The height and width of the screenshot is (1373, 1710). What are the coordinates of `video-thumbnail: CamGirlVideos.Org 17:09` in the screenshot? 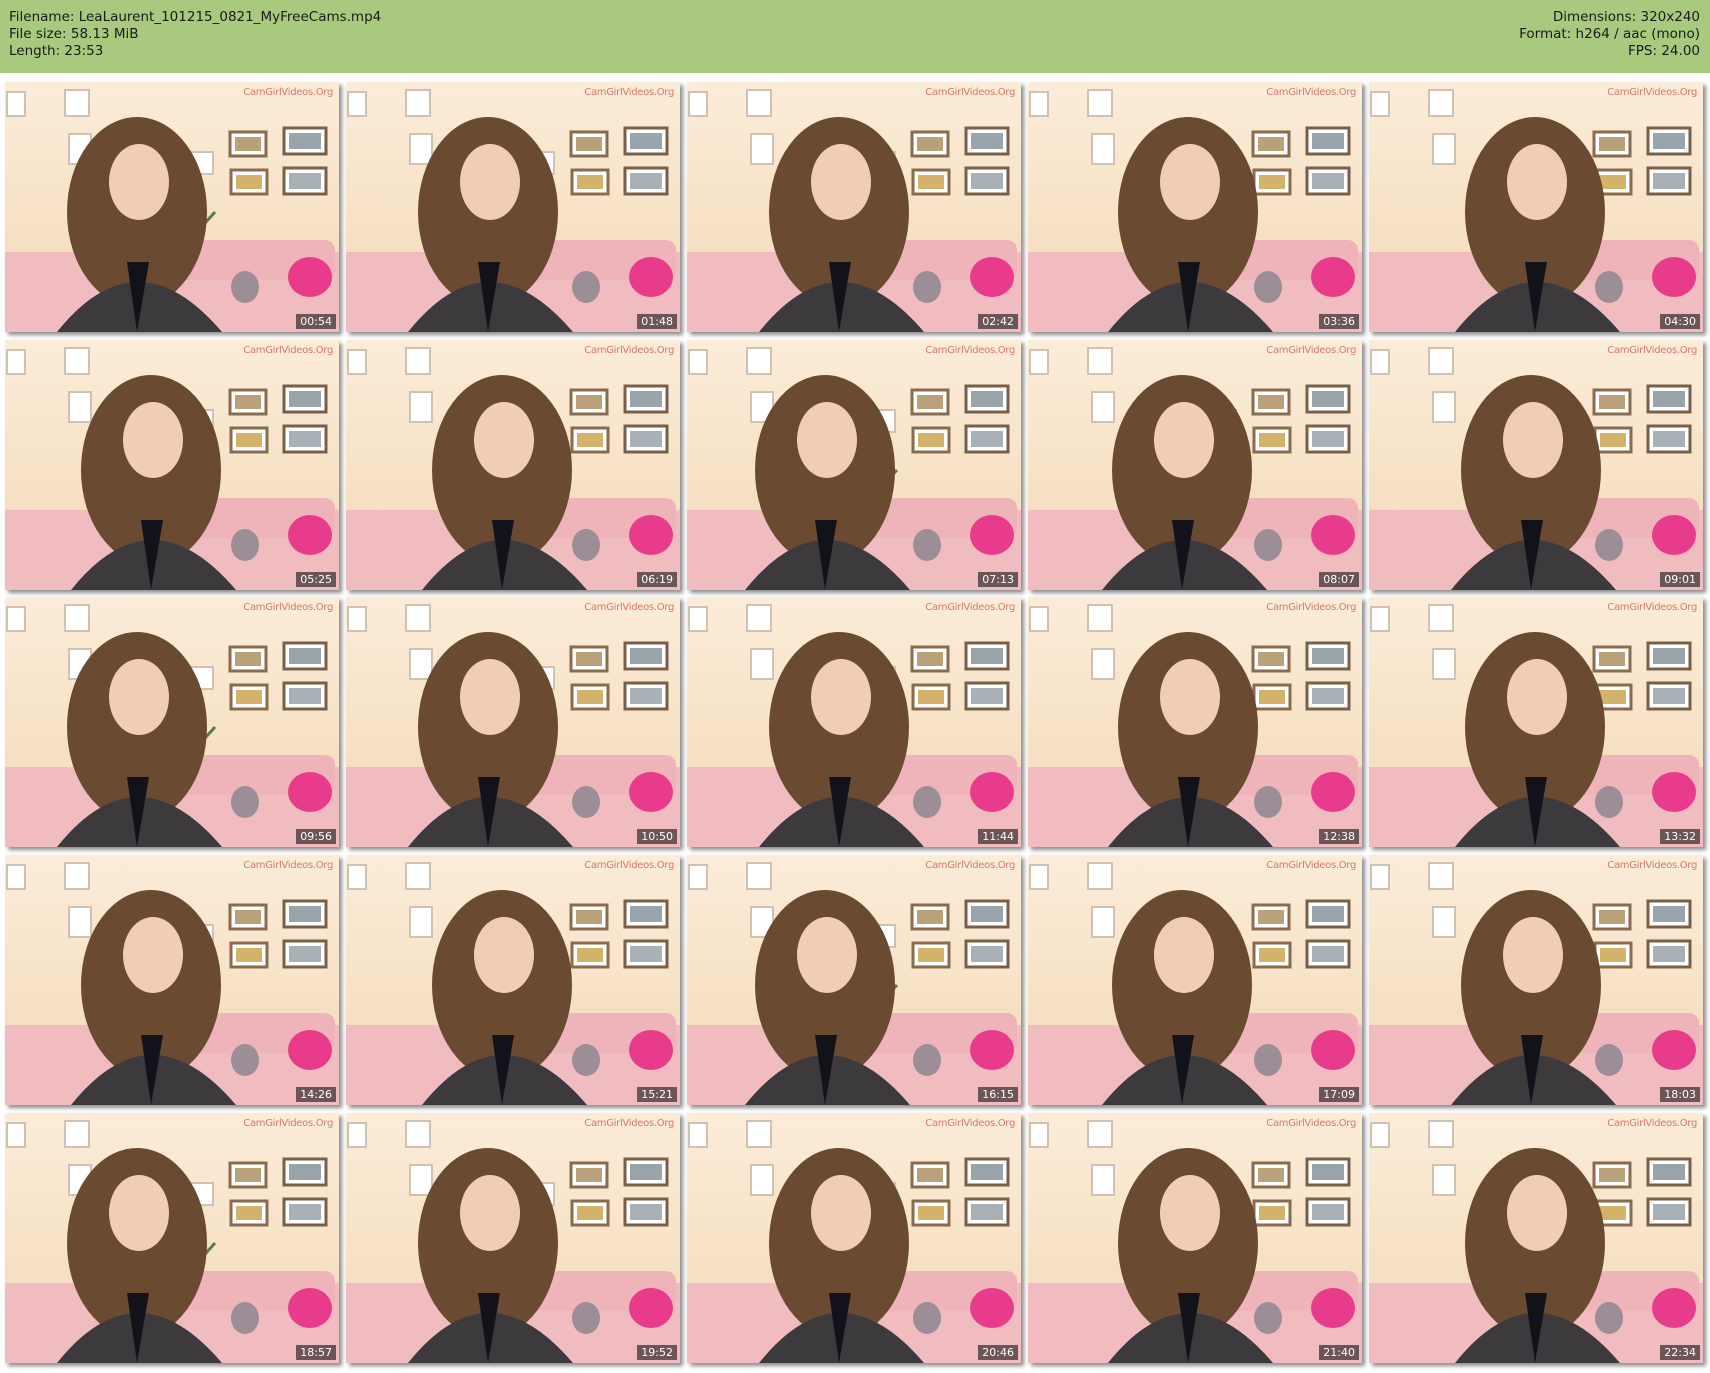 It's located at (1195, 980).